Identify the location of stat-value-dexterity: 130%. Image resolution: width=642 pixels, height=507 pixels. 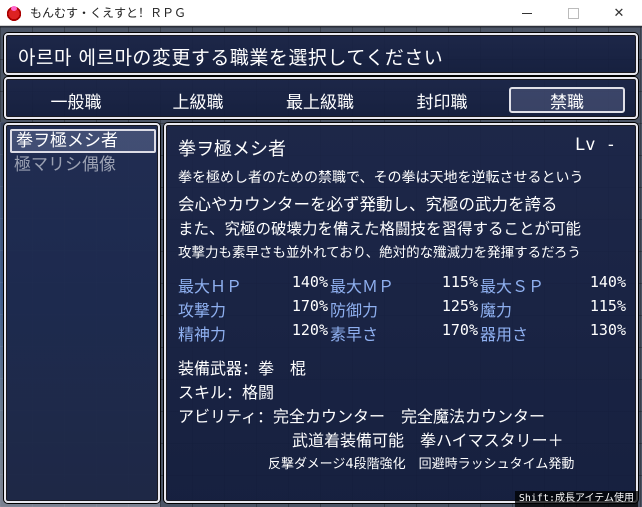
(607, 330).